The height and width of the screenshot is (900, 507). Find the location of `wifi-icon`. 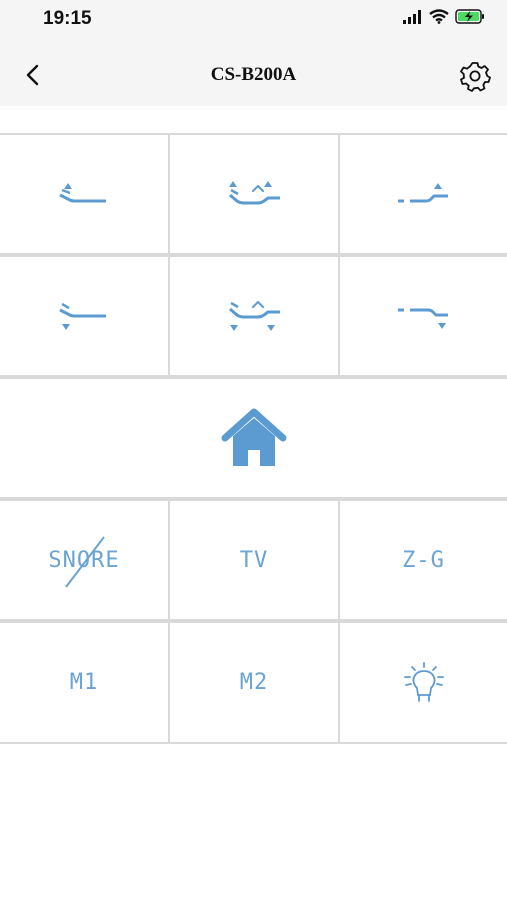

wifi-icon is located at coordinates (439, 16).